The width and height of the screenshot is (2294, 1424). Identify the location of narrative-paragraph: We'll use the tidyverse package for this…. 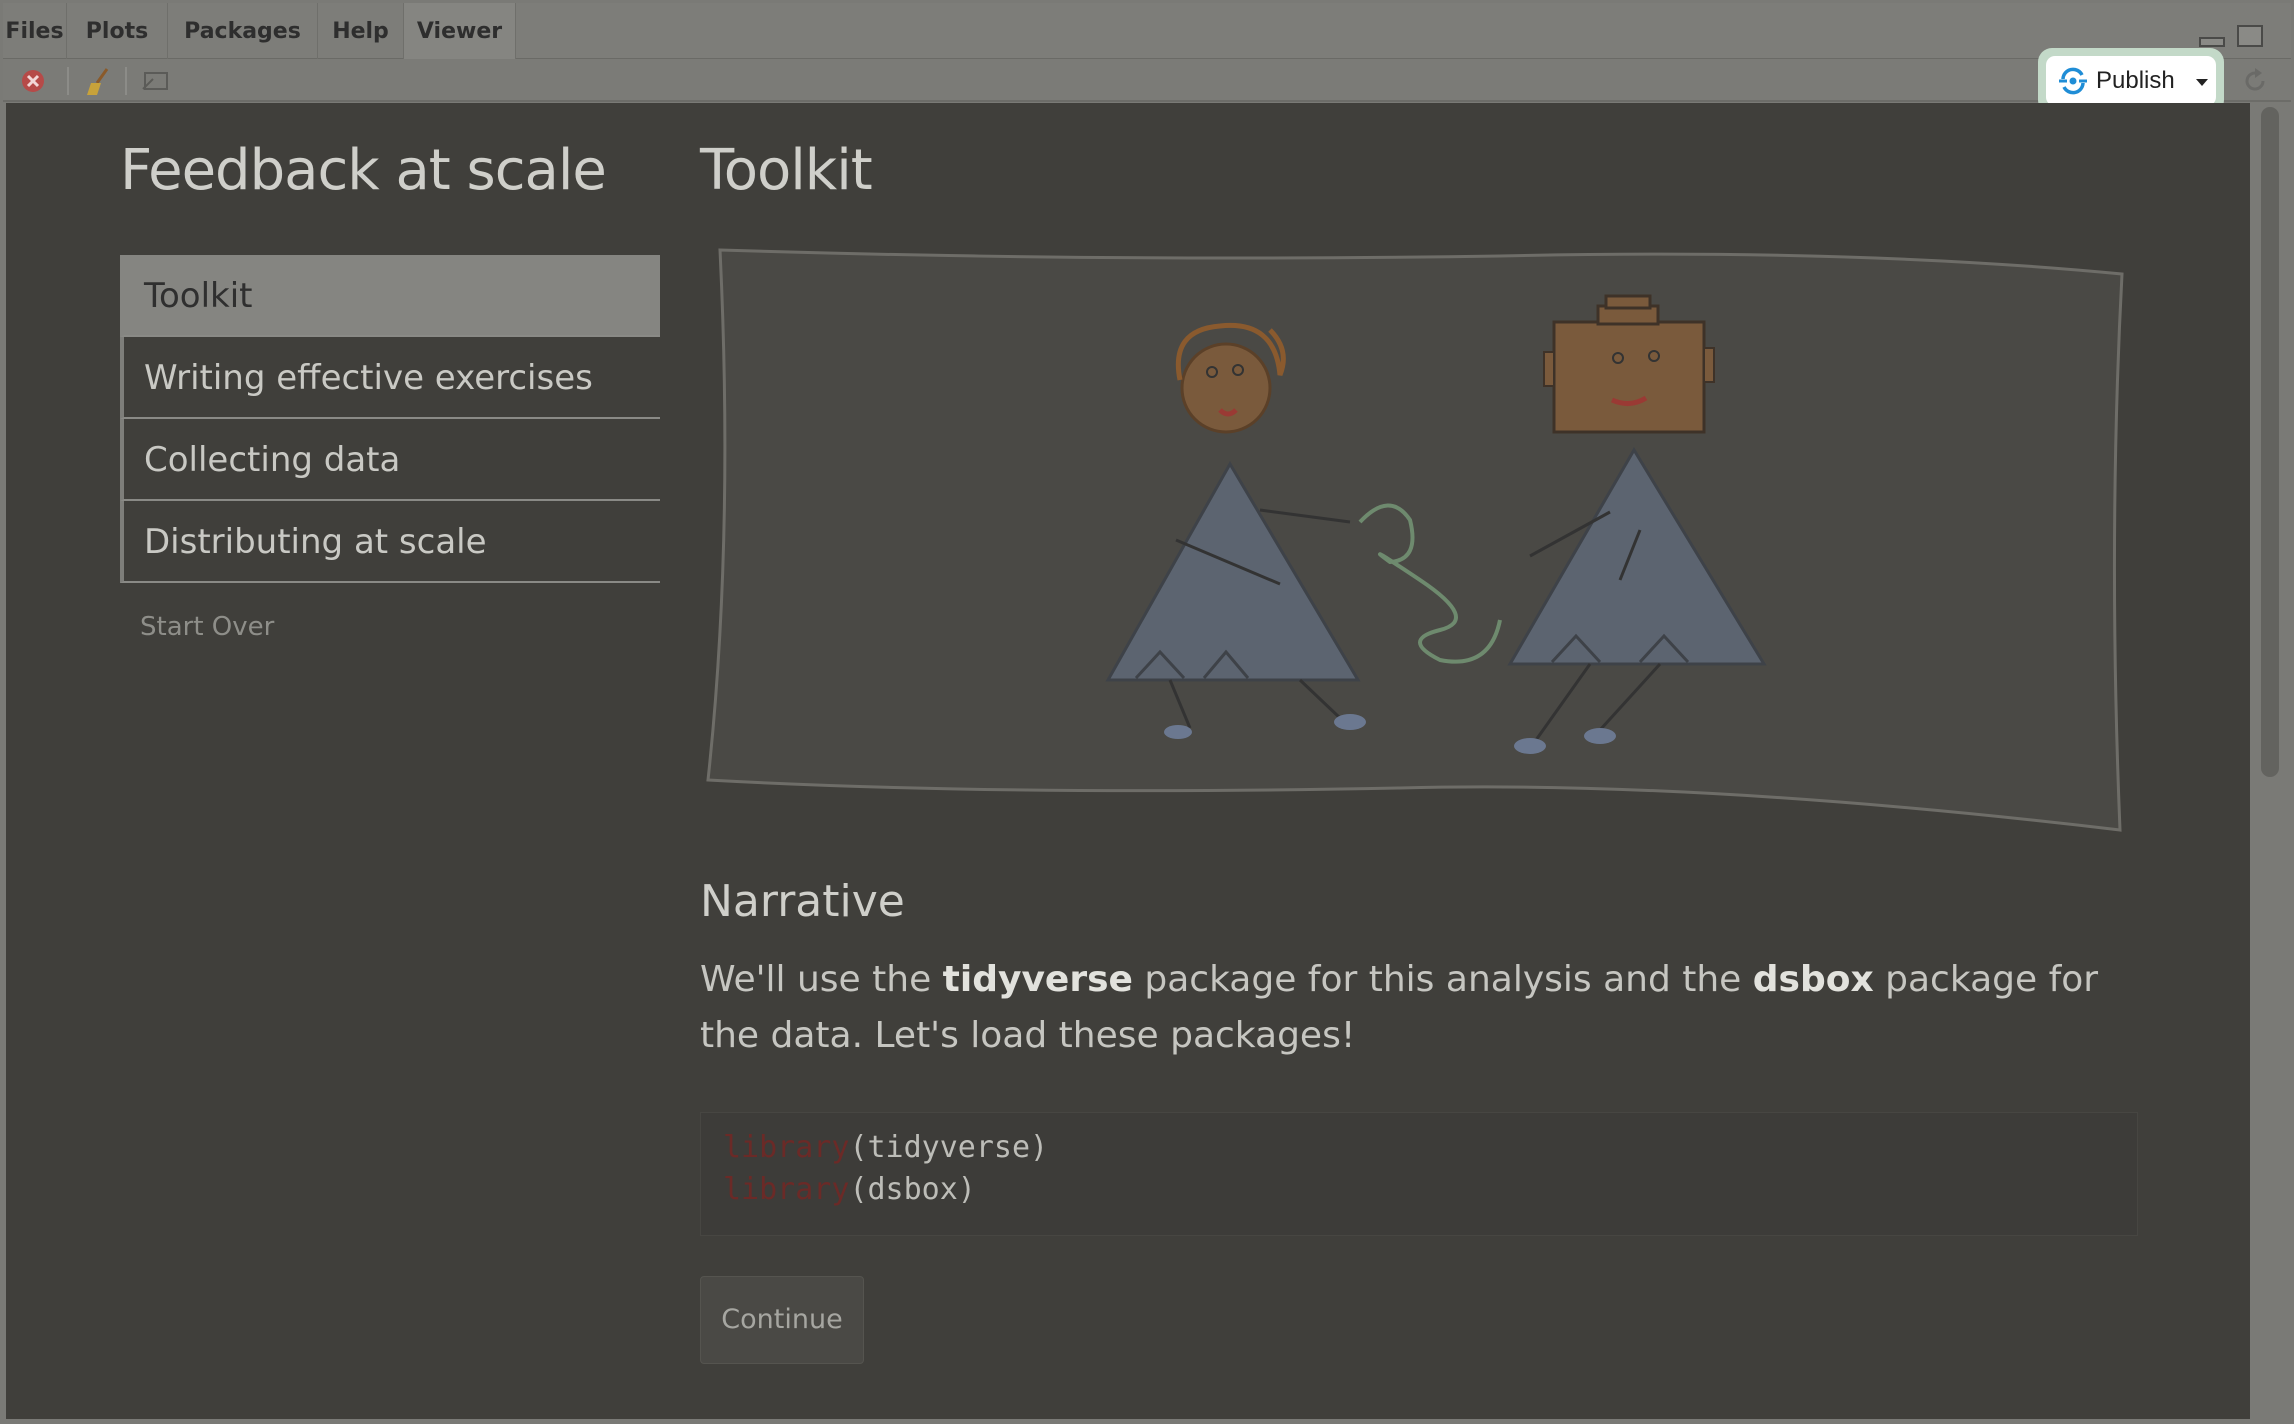
(1420, 1008).